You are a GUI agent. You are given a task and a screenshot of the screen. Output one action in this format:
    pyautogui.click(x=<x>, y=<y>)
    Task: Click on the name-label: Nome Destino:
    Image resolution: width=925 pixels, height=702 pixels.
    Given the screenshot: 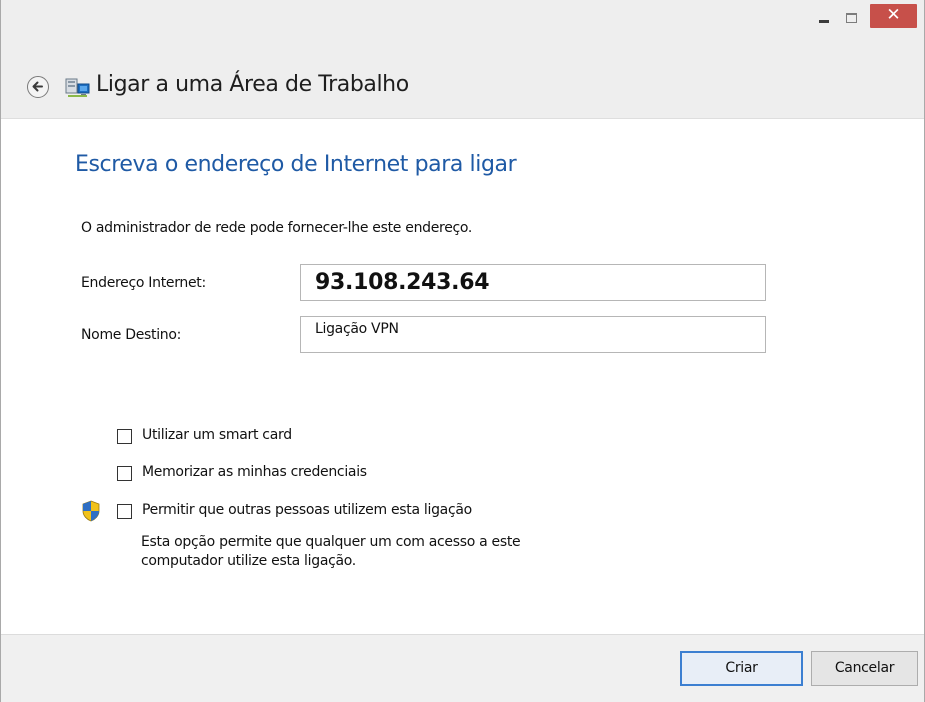 What is the action you would take?
    pyautogui.click(x=131, y=335)
    